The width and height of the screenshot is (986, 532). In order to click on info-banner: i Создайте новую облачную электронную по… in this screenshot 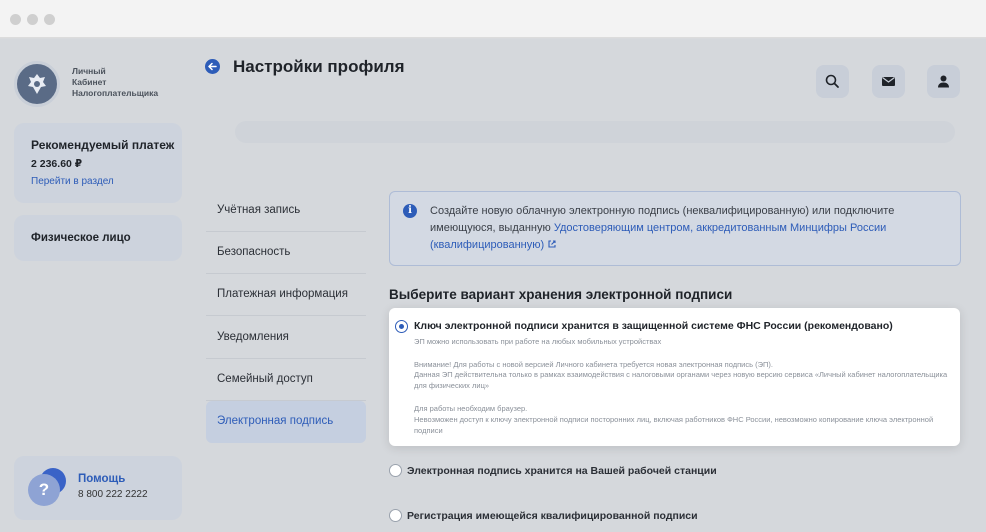, I will do `click(675, 228)`.